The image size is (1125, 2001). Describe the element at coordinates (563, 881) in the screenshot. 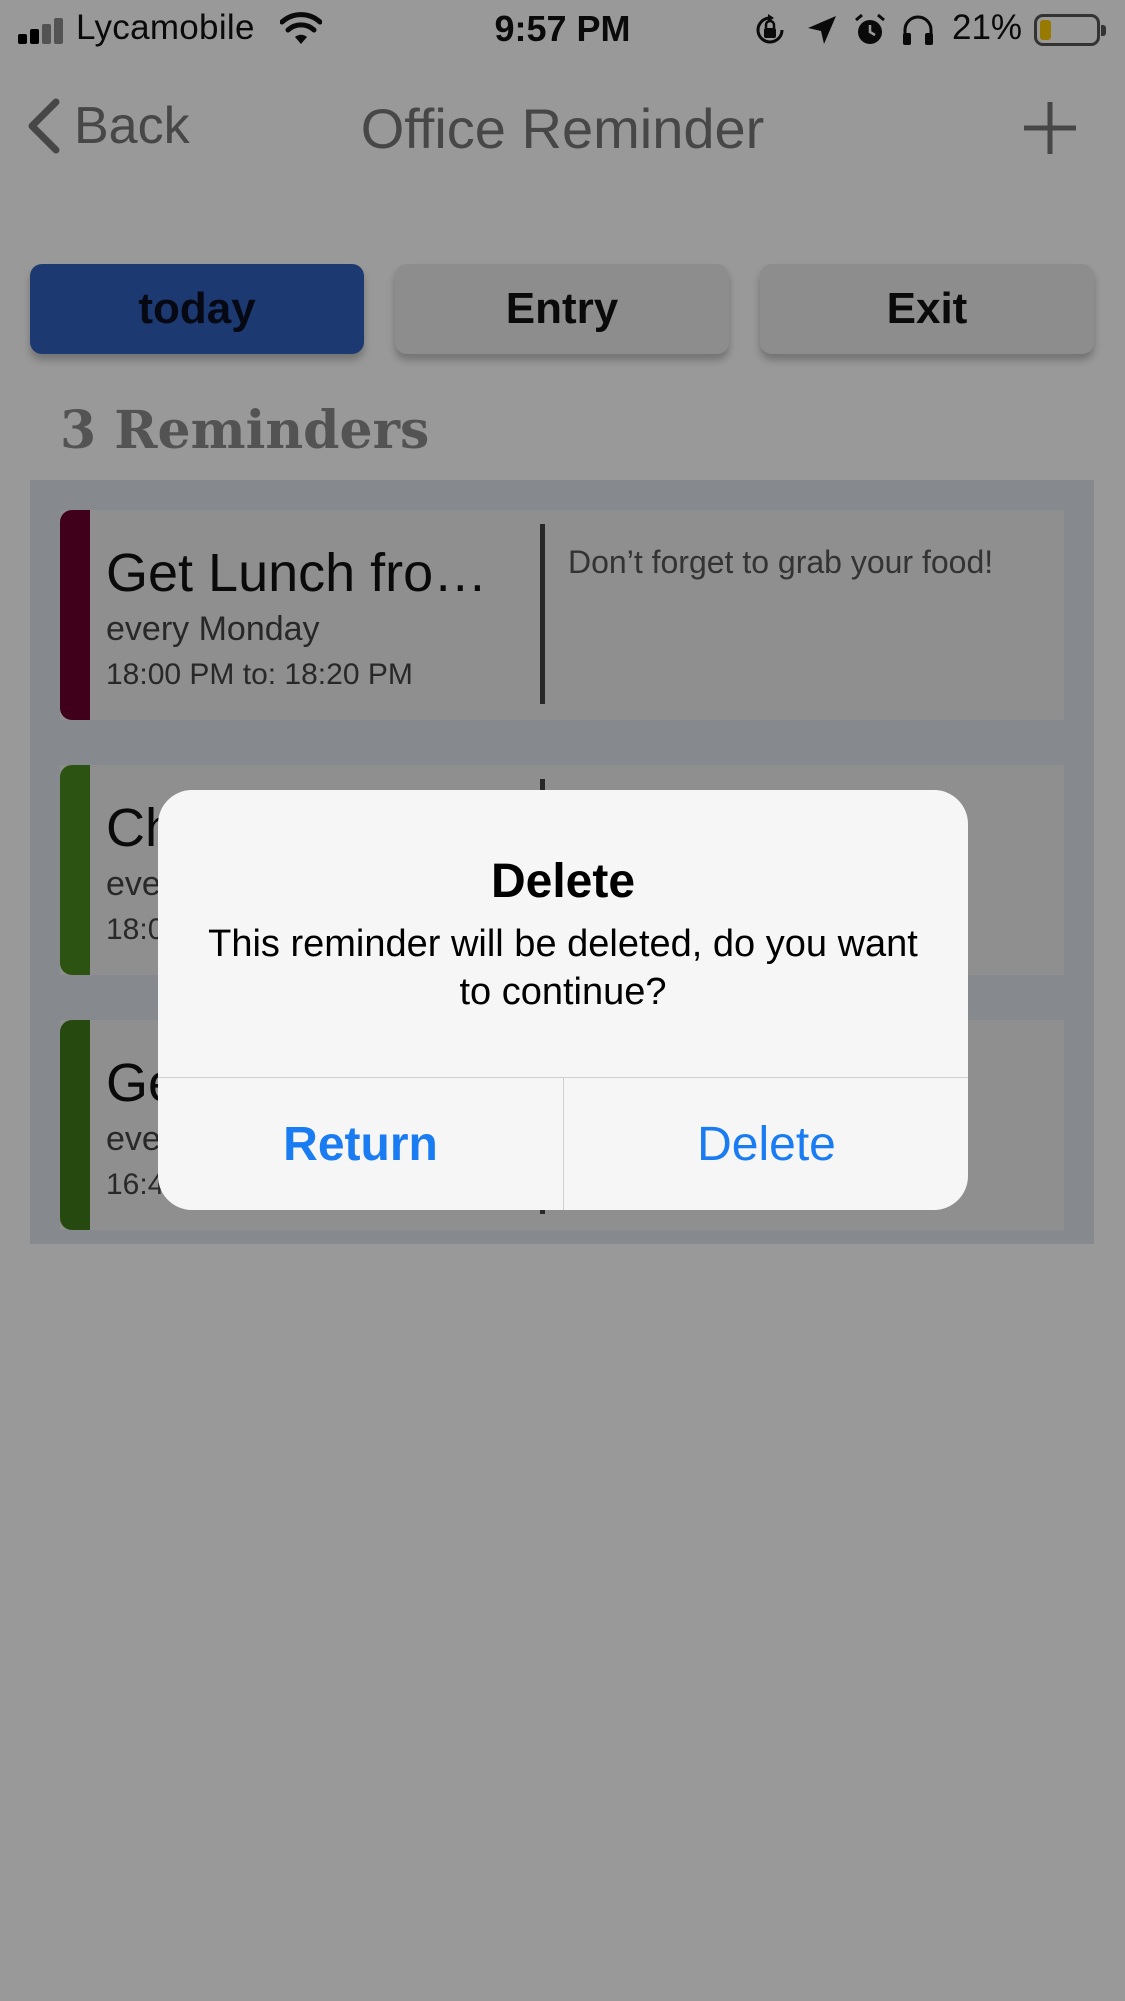

I see `alert-title: Delete` at that location.